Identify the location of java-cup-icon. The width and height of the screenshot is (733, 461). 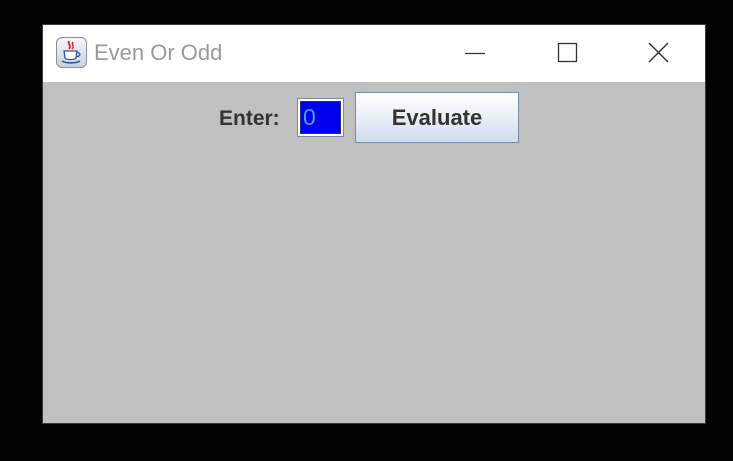
(71, 52).